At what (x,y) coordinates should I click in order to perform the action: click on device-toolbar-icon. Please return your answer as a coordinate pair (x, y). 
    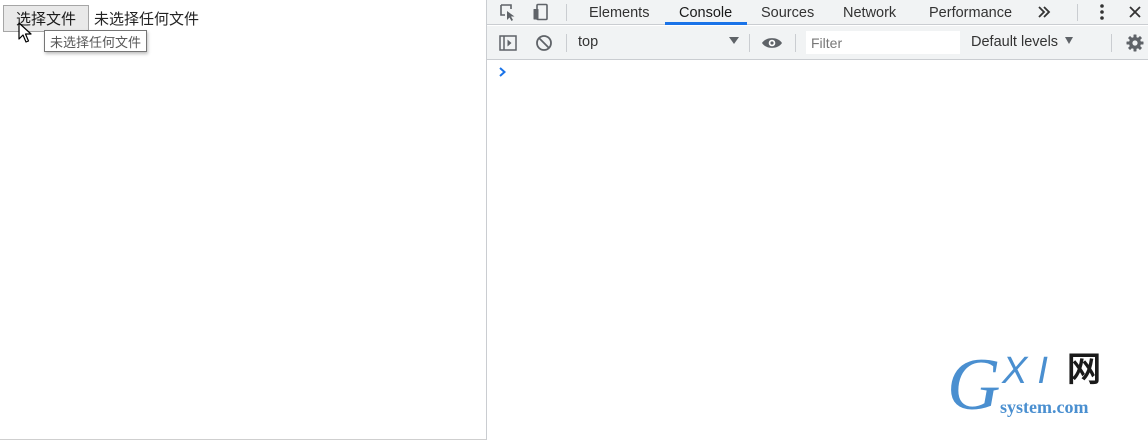
    Looking at the image, I should click on (541, 12).